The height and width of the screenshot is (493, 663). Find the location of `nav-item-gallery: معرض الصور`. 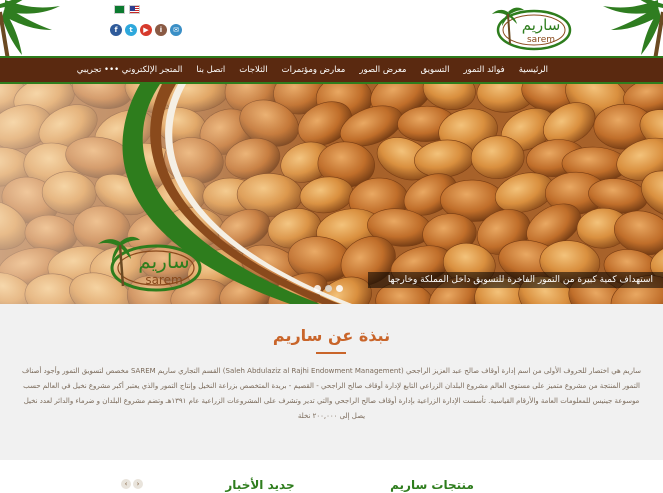

nav-item-gallery: معرض الصور is located at coordinates (382, 70).